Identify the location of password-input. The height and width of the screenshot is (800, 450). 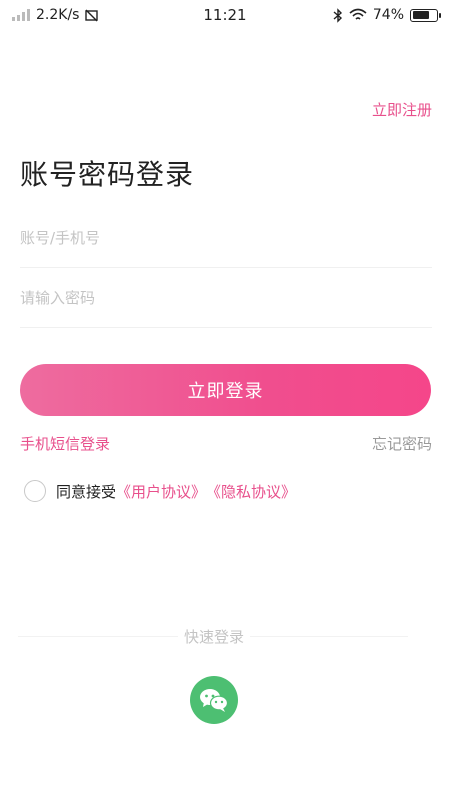
(226, 297).